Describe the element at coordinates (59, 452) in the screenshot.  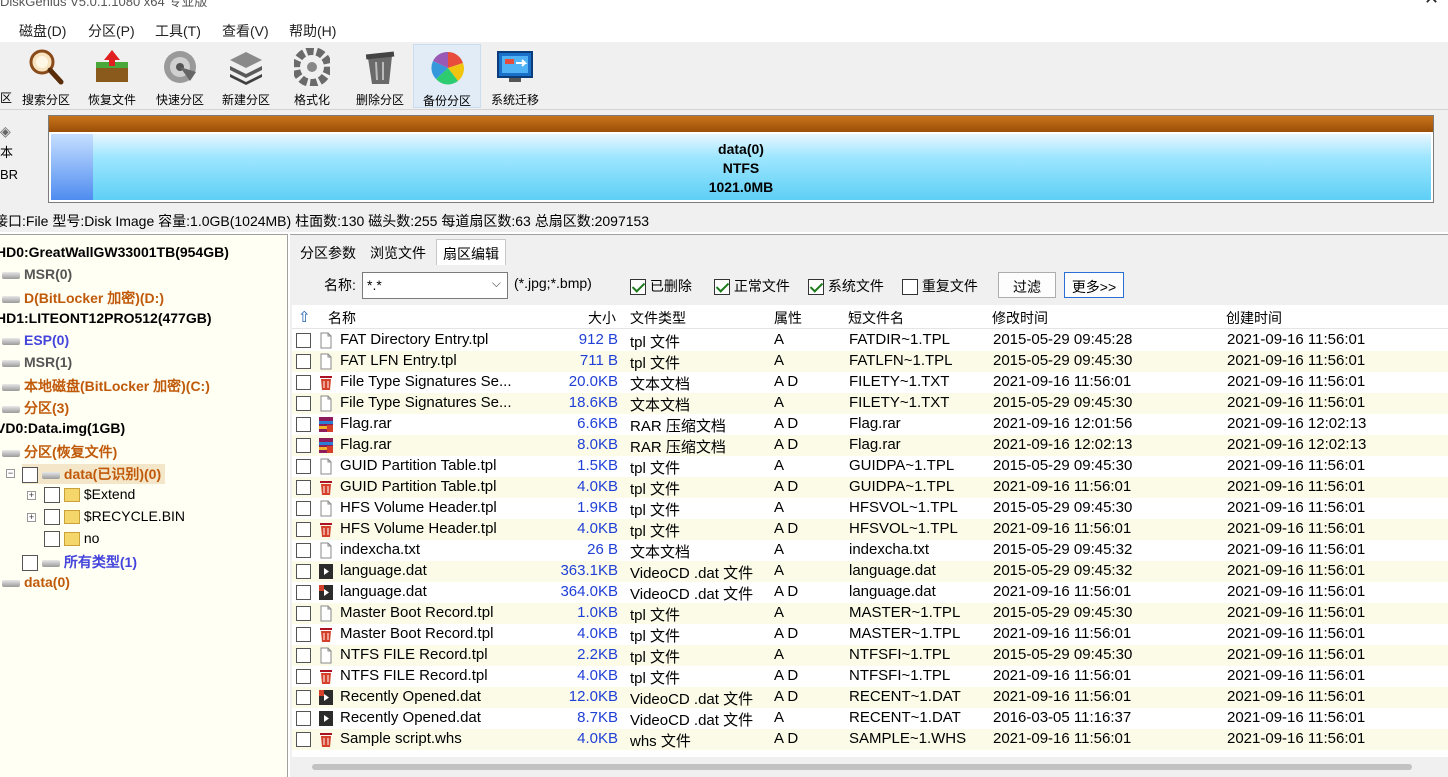
I see `tree-node: 分区(恢复文件)` at that location.